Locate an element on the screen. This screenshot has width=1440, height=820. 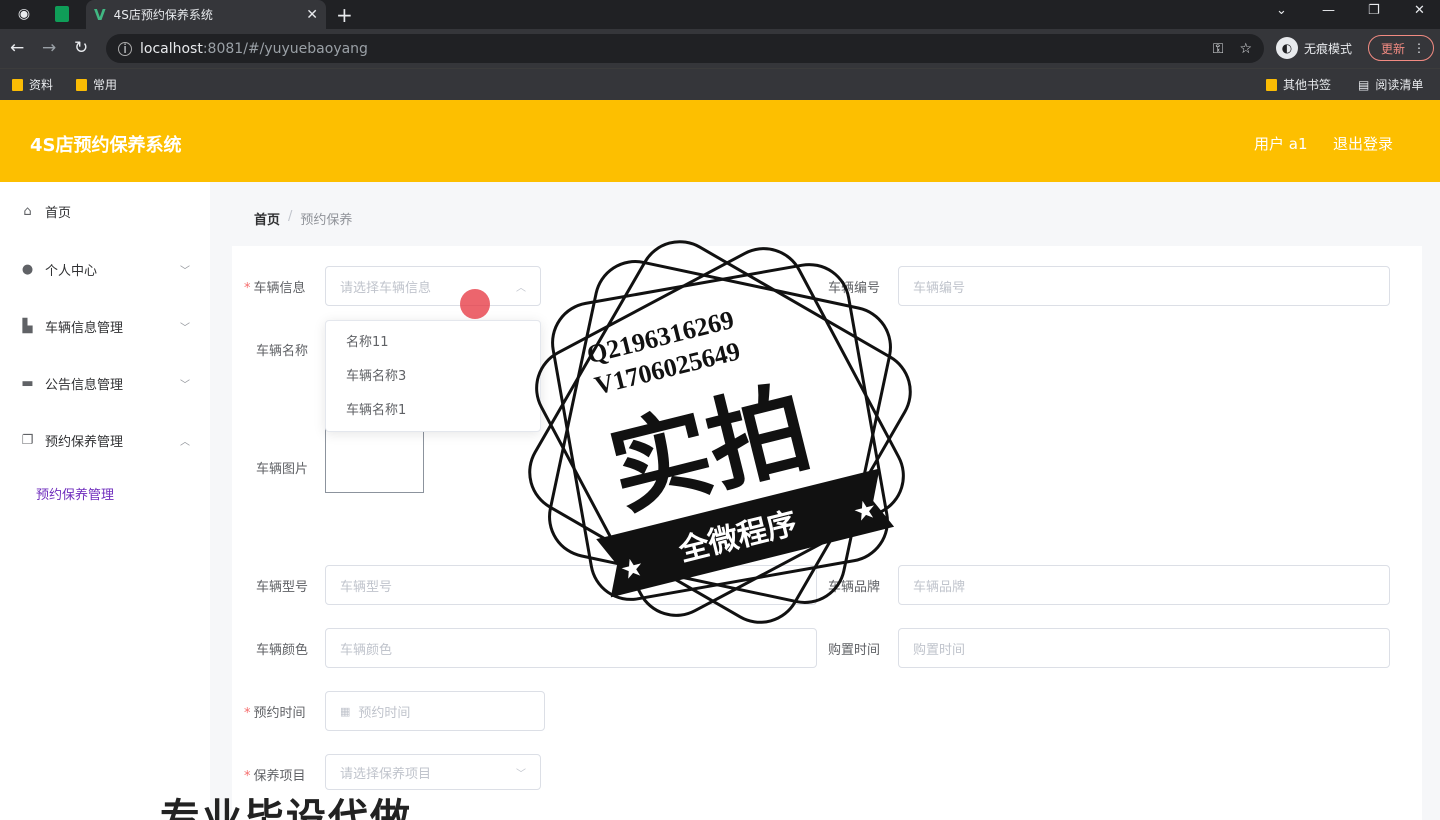
promo-banner-text: 专业毕设代做 is located at coordinates (286, 808).